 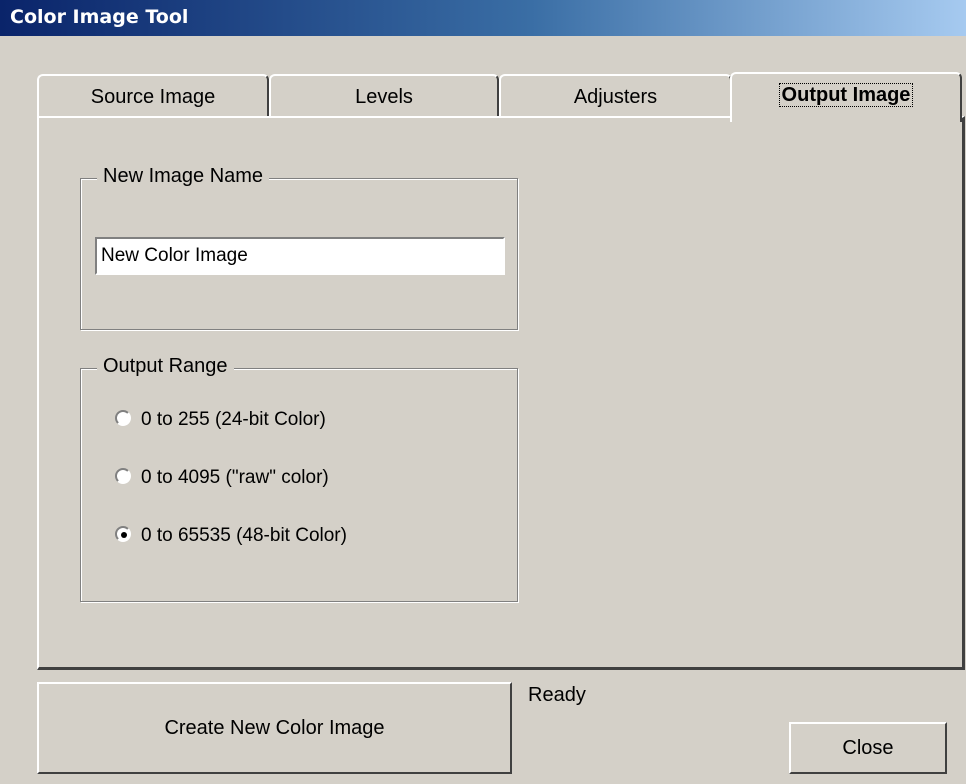 I want to click on close-button: Close, so click(x=868, y=748).